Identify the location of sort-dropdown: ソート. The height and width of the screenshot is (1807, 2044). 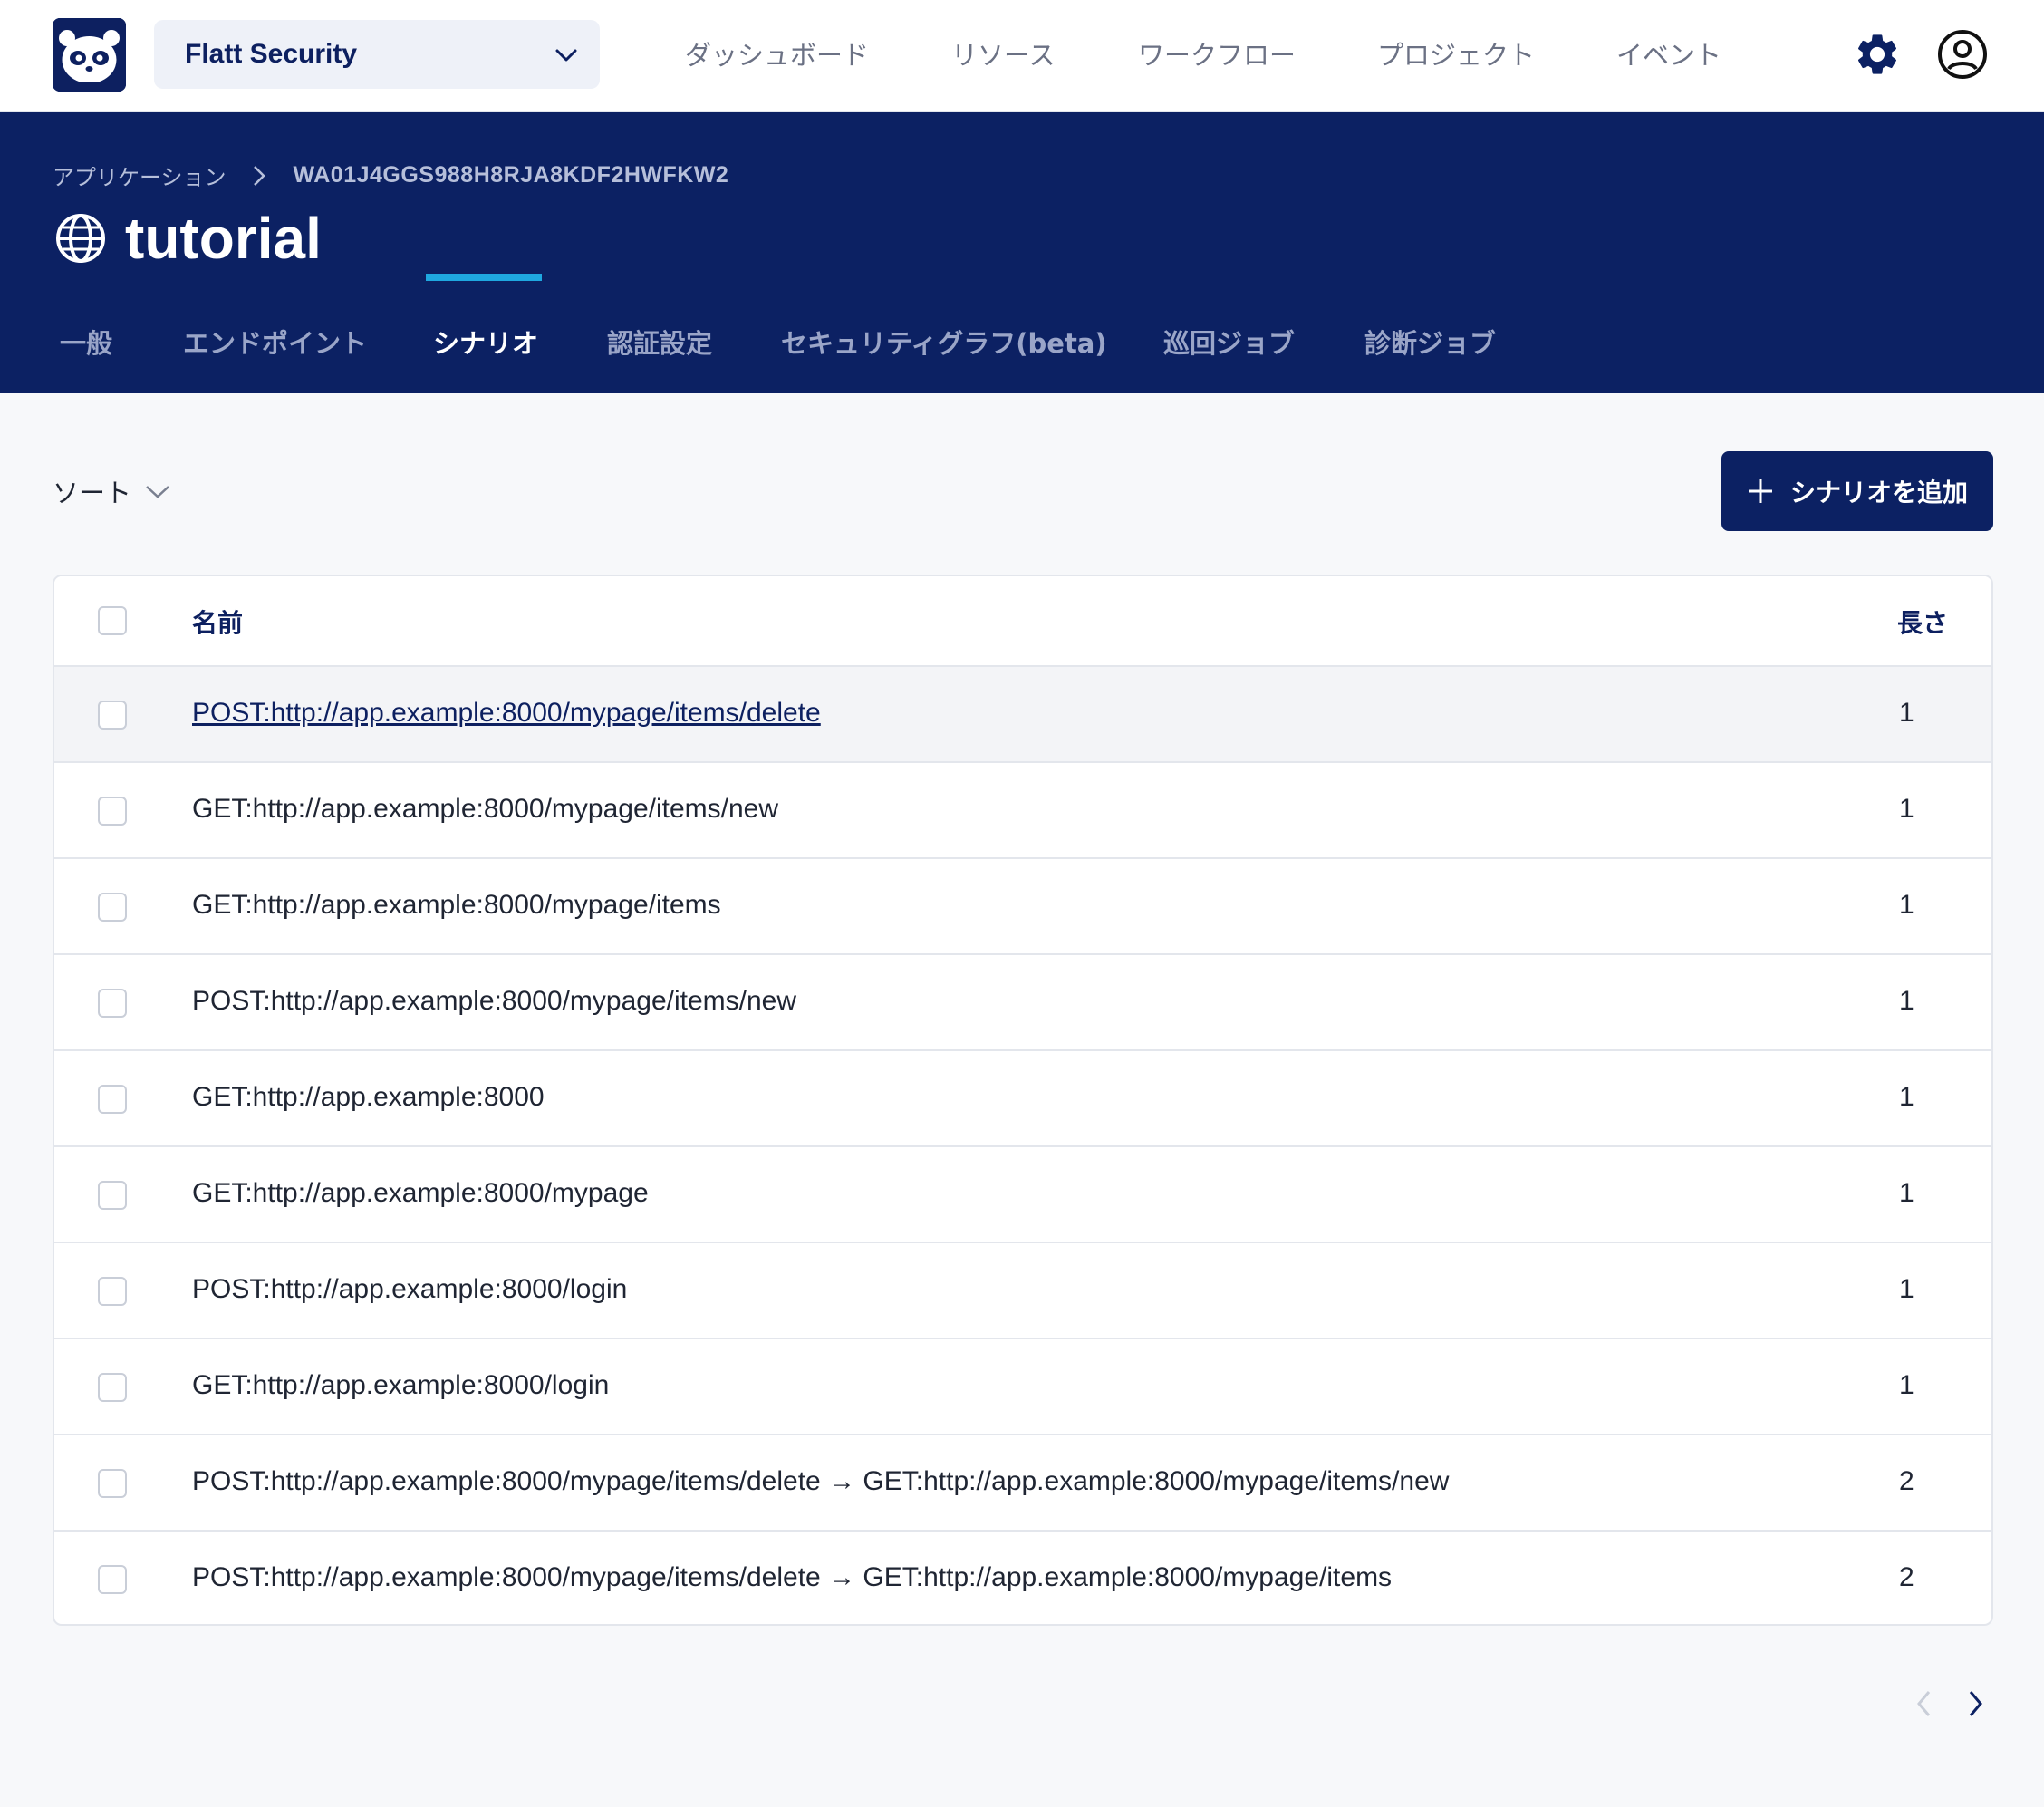
(112, 491).